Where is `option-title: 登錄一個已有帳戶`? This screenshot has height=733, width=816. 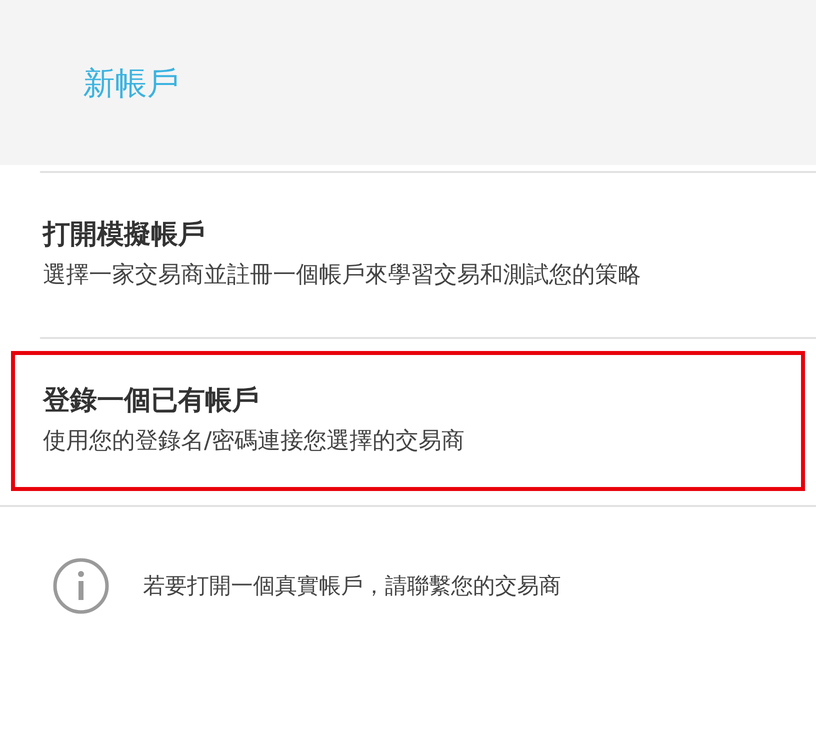 option-title: 登錄一個已有帳戶 is located at coordinates (151, 401).